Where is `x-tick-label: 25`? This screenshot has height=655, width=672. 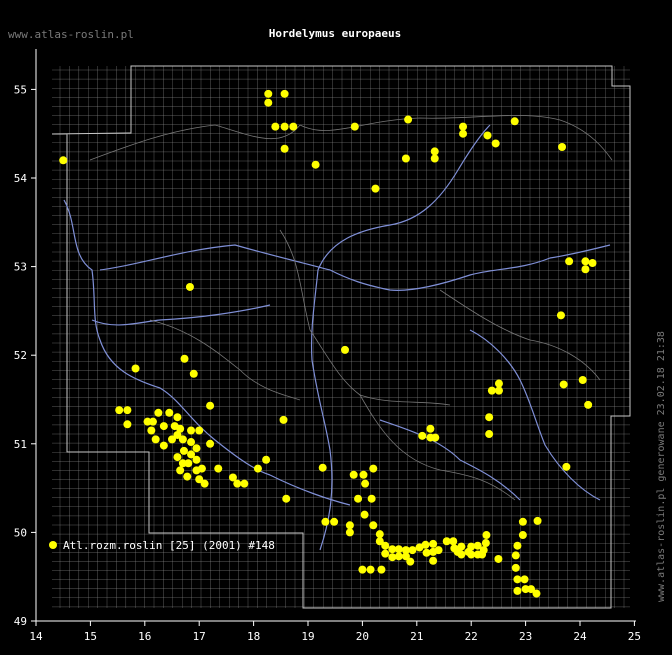 x-tick-label: 25 is located at coordinates (634, 636).